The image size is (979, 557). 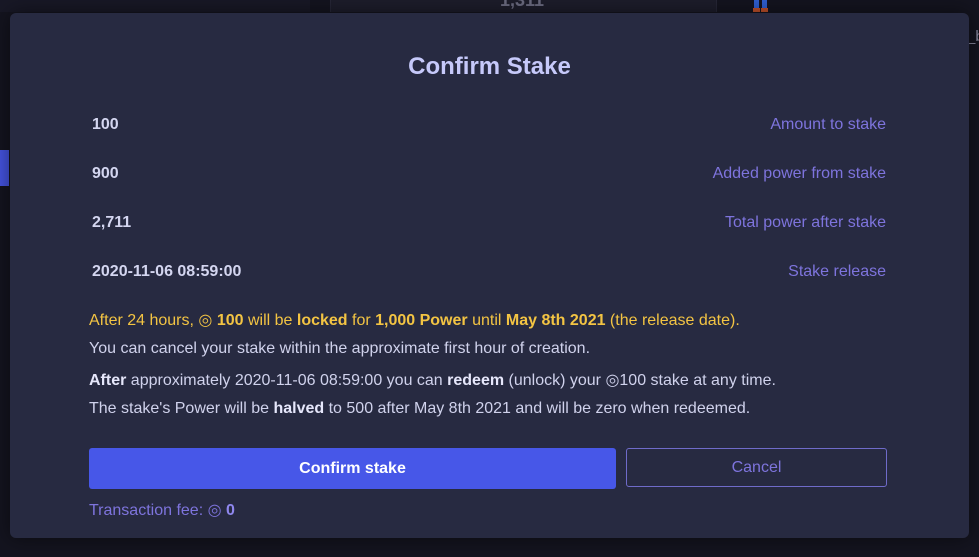 I want to click on avatar-figure-icon, so click(x=760, y=6).